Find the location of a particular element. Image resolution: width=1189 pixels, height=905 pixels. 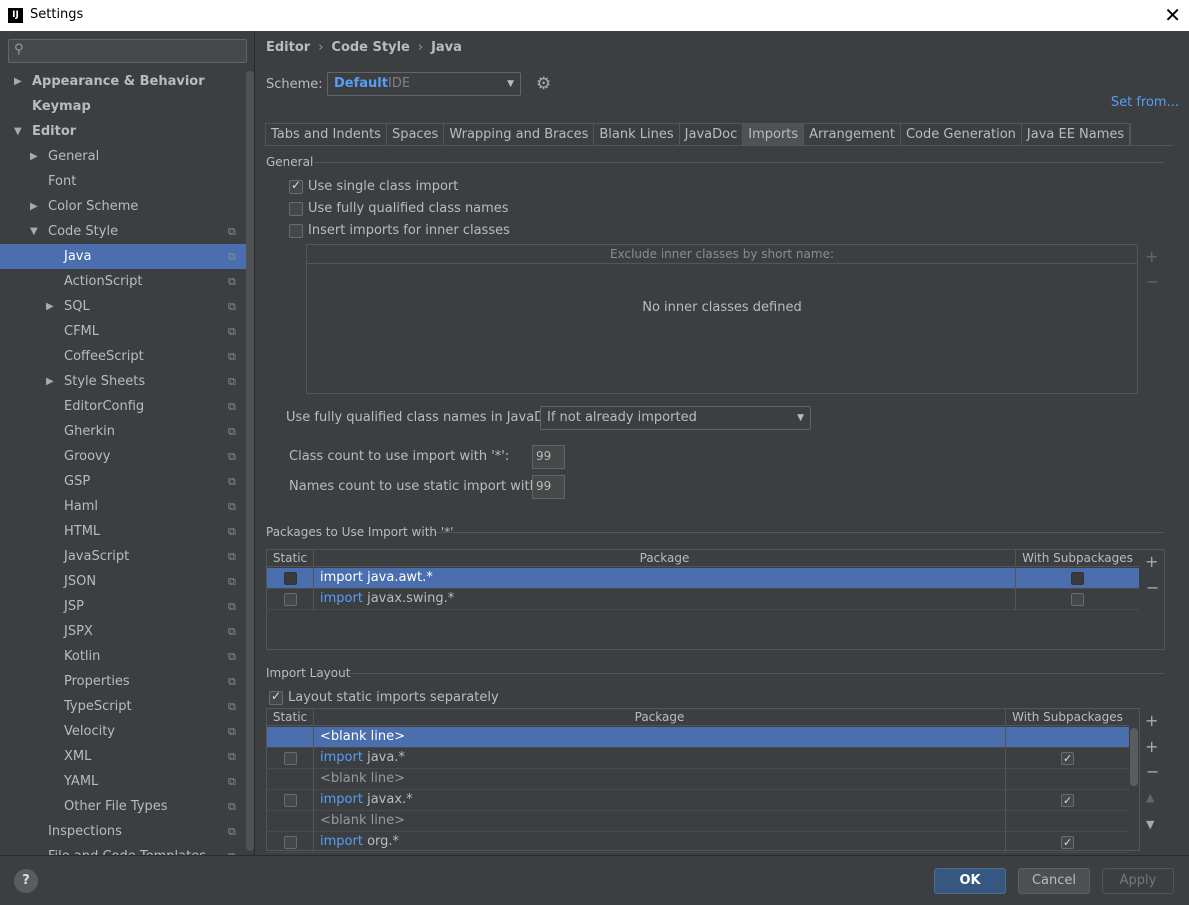

layout-static-separately-option: Layout static imports separately is located at coordinates (384, 697).